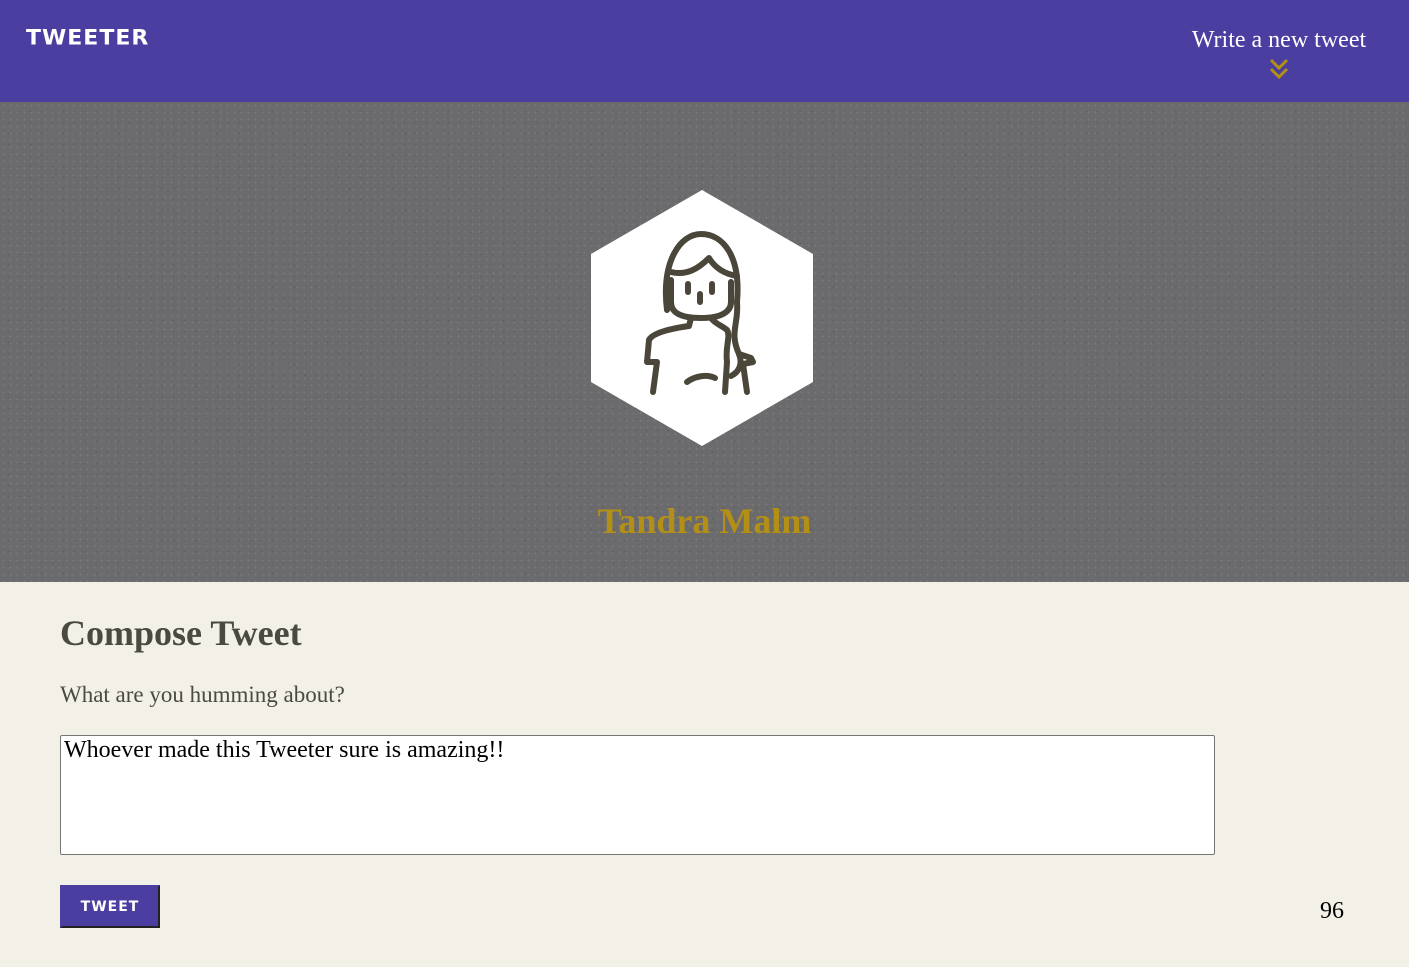  What do you see at coordinates (1279, 40) in the screenshot?
I see `write-new-tweet-label: Write a new tweet` at bounding box center [1279, 40].